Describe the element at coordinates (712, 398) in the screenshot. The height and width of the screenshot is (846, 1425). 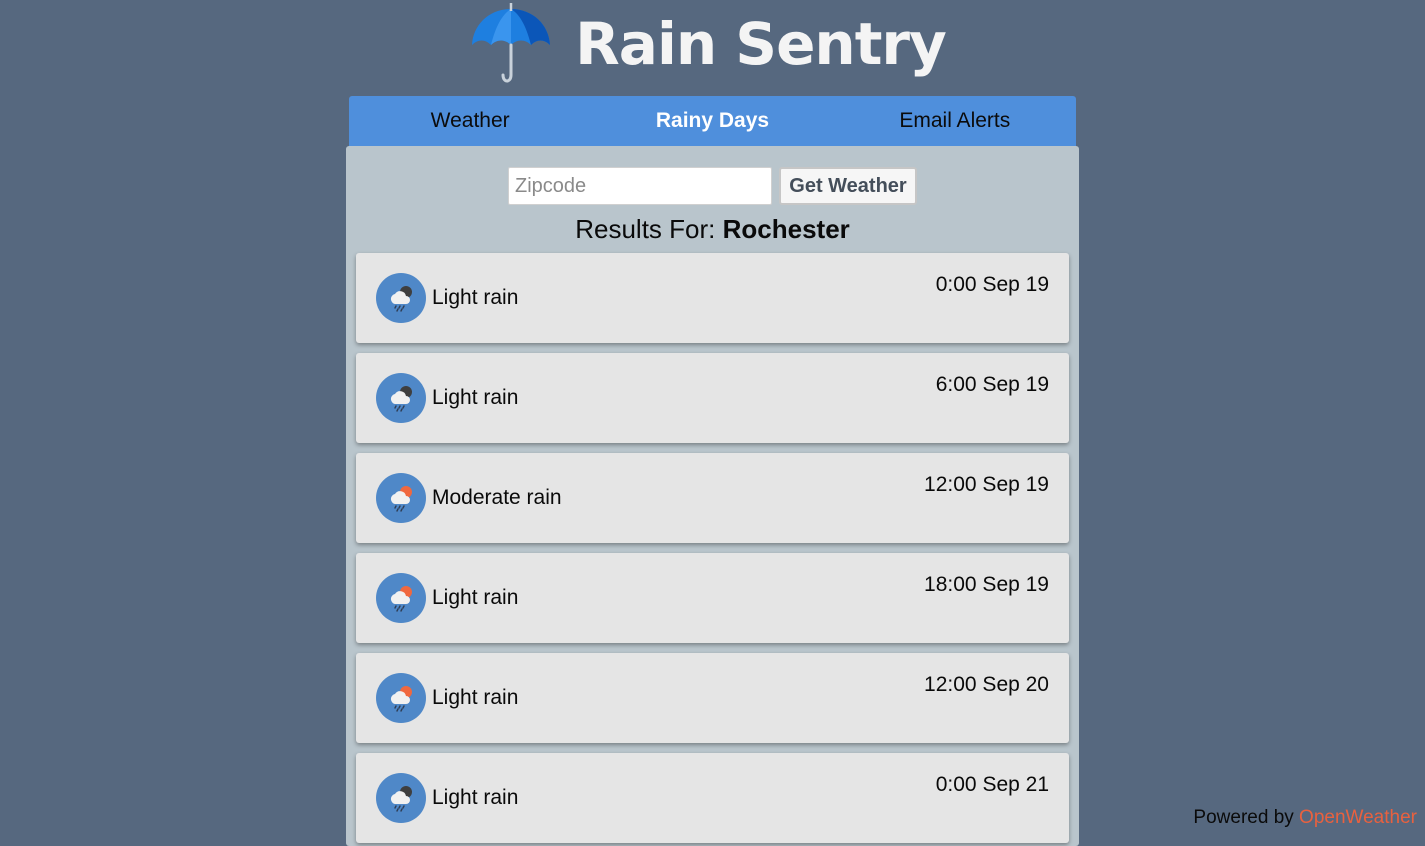
I see `forecast-card: Light rain 6:00 Sep 19` at that location.